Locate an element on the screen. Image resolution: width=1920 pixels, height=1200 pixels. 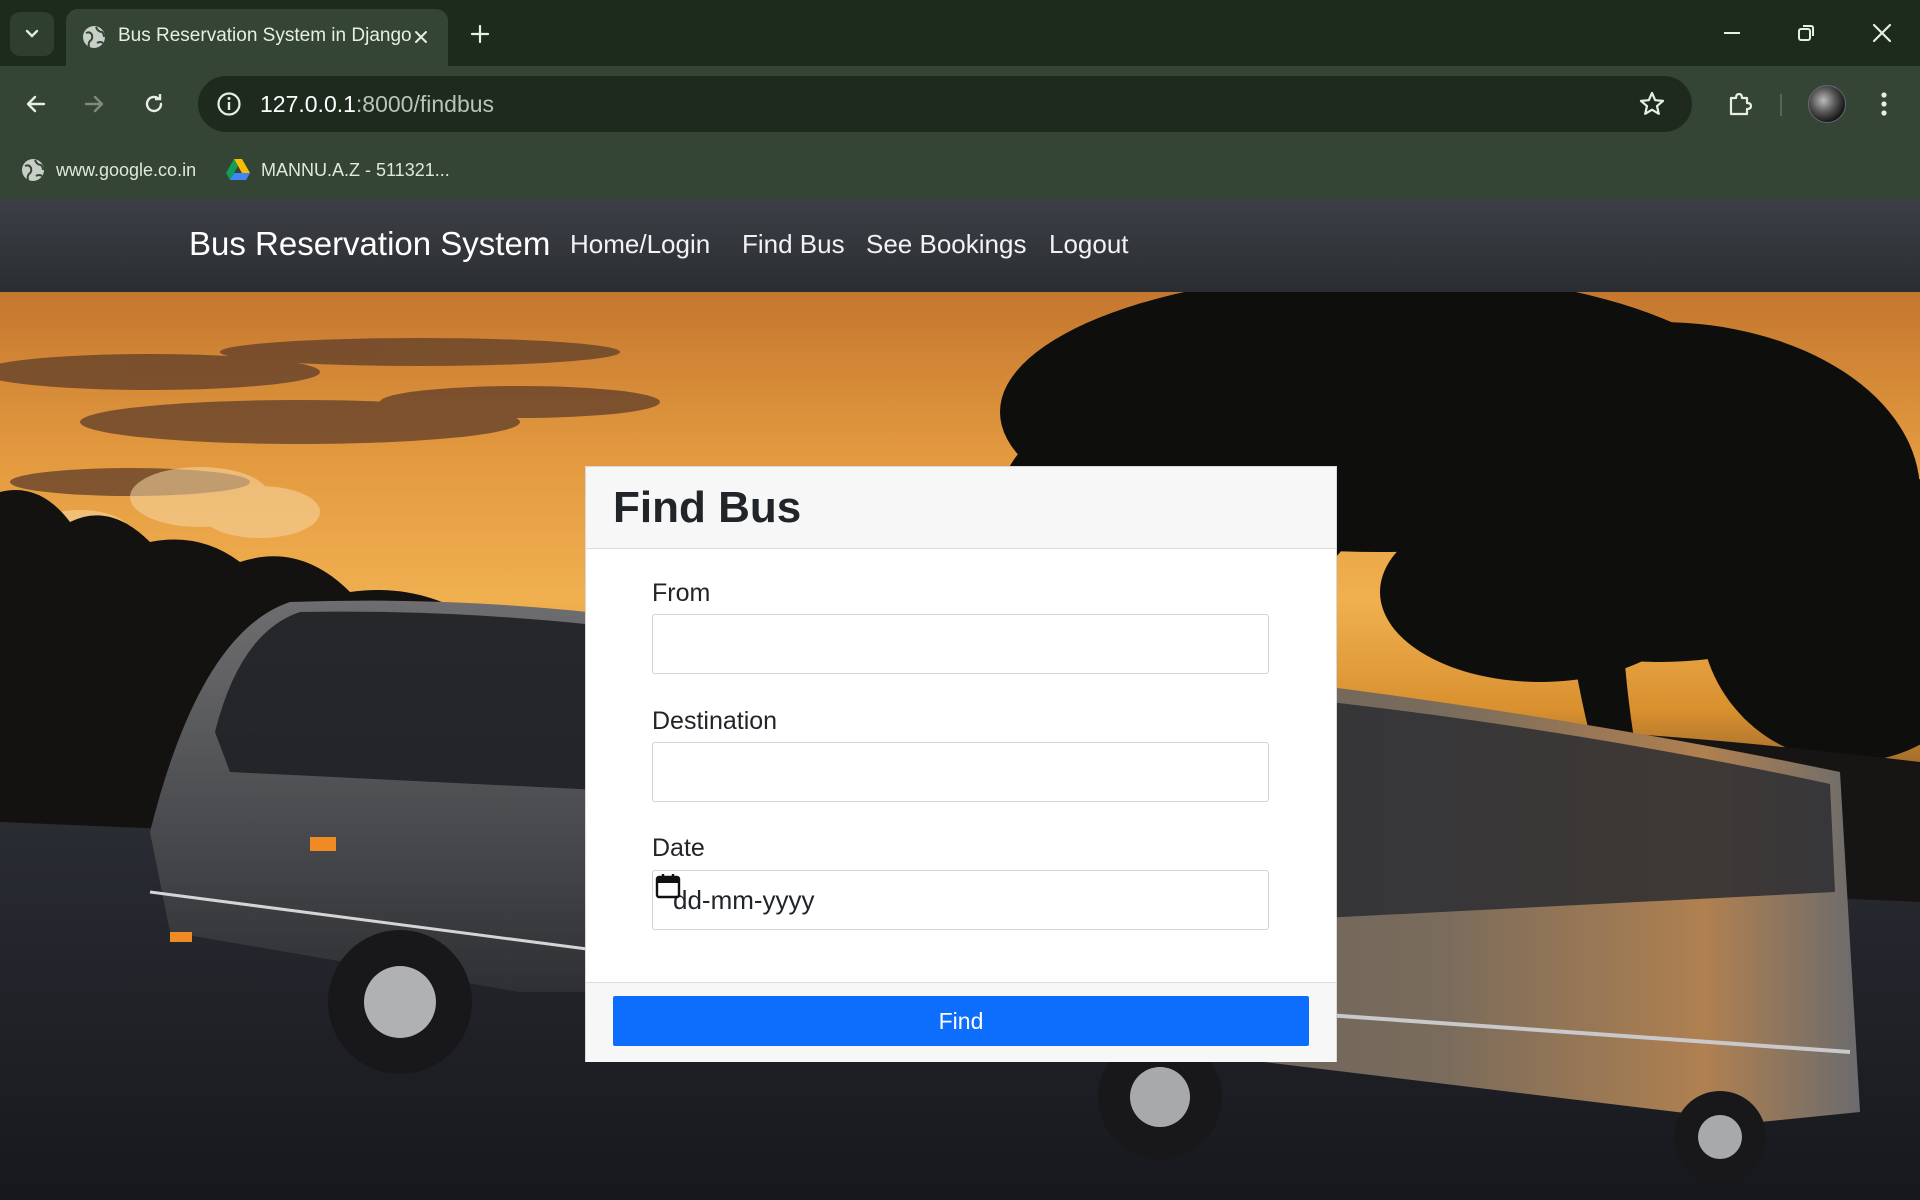
close-window-button is located at coordinates (1882, 33).